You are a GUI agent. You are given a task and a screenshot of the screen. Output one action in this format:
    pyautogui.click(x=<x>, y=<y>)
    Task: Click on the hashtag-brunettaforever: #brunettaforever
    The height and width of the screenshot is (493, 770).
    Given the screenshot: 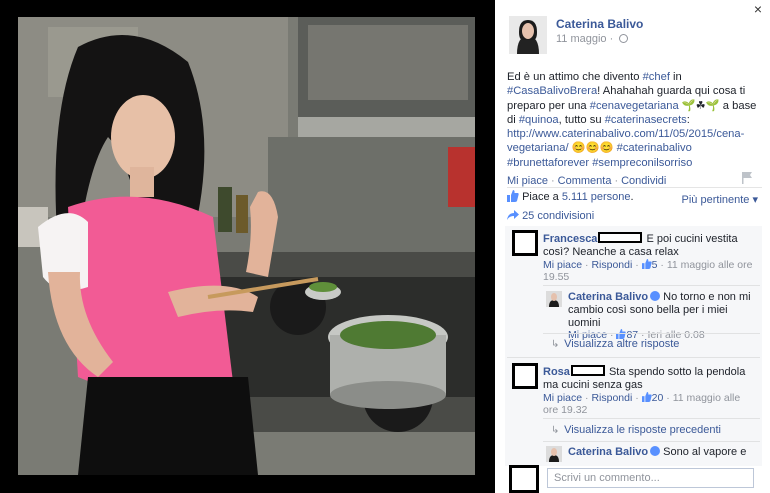 What is the action you would take?
    pyautogui.click(x=548, y=163)
    